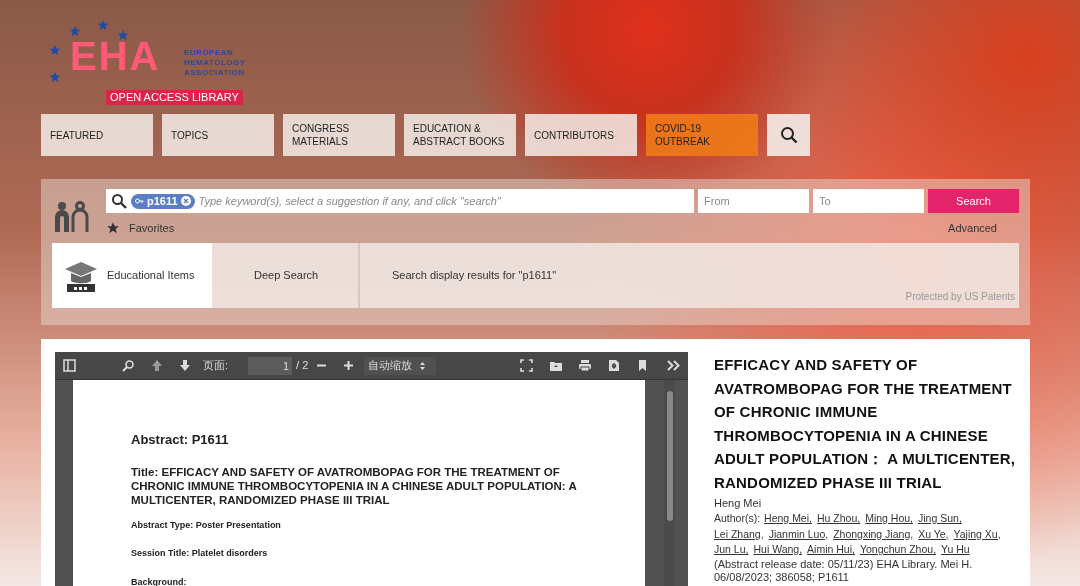  What do you see at coordinates (139, 201) in the screenshot?
I see `key-icon` at bounding box center [139, 201].